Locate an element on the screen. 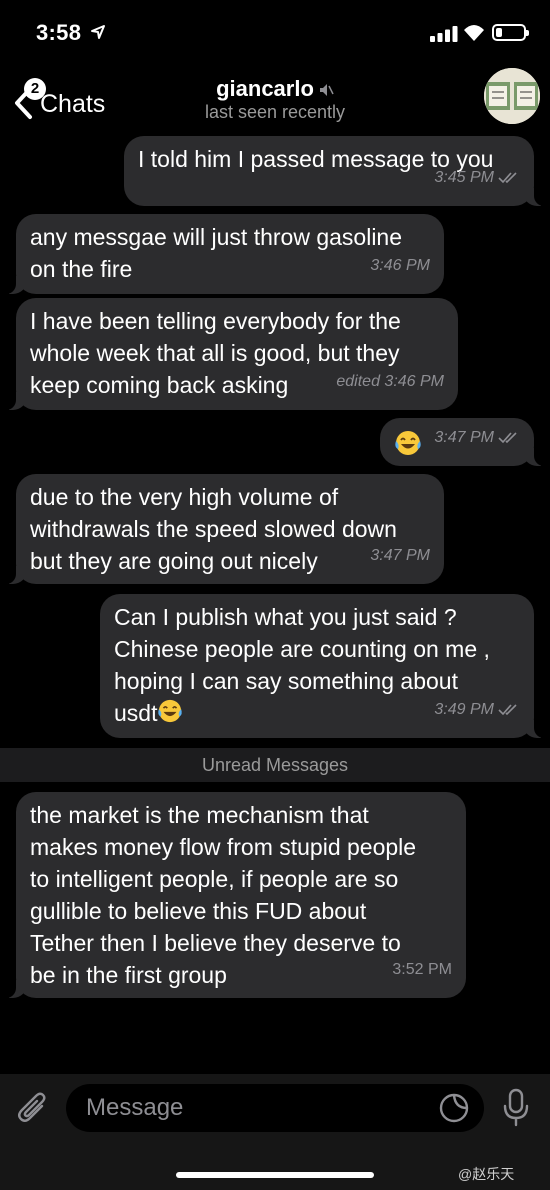 The image size is (550, 1190). message-bubble-outgoing: 3:47 PM is located at coordinates (464, 442).